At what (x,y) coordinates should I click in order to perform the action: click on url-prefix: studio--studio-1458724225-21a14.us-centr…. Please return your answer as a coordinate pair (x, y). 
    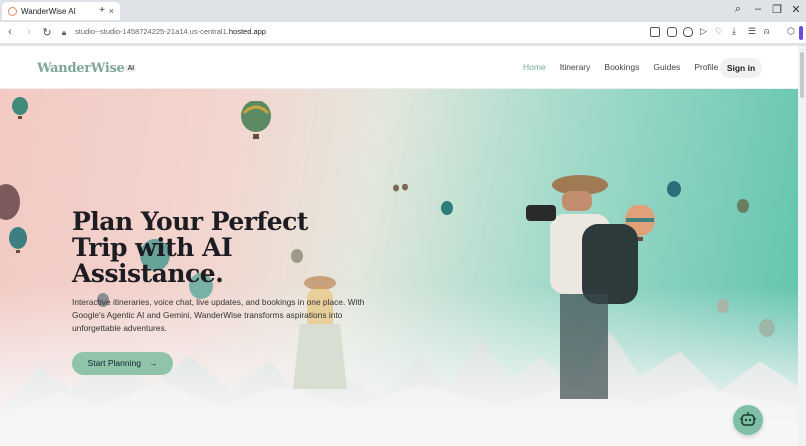
    Looking at the image, I should click on (152, 31).